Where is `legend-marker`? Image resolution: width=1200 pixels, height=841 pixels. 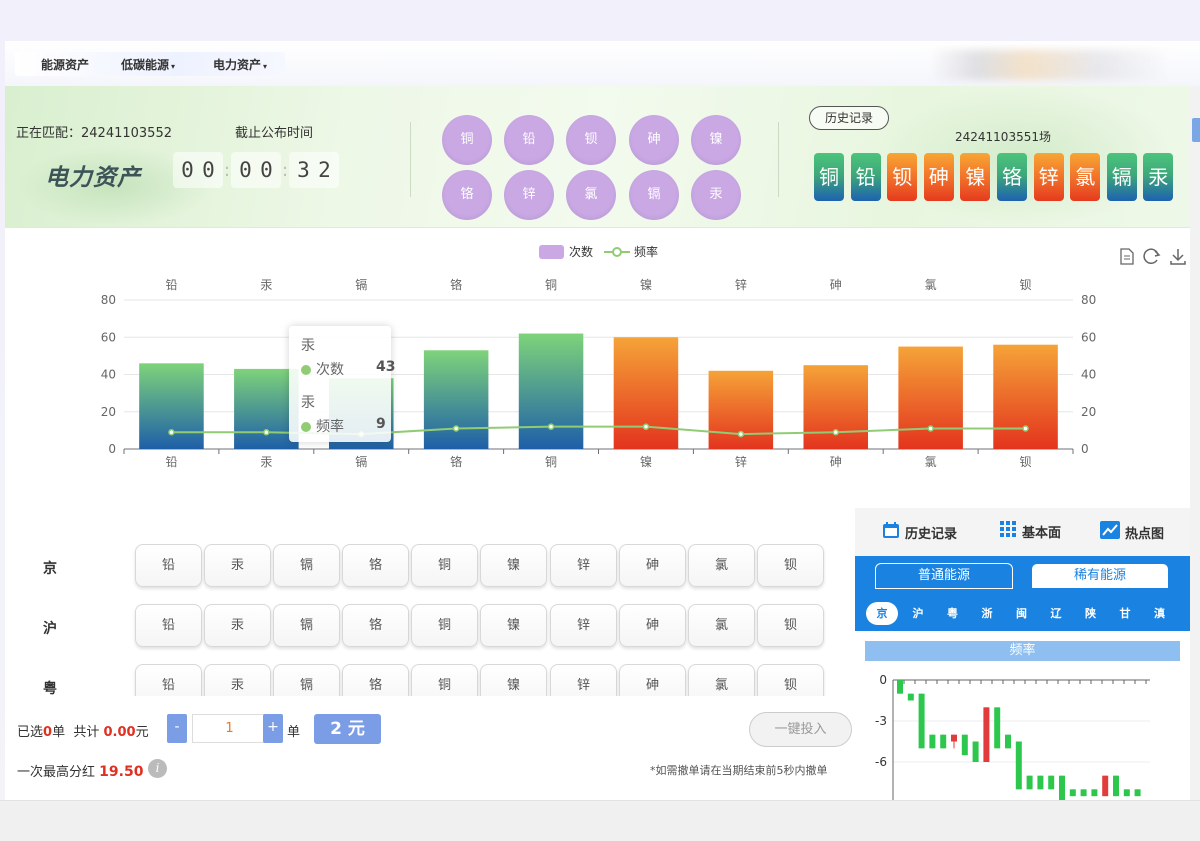
legend-marker is located at coordinates (617, 252).